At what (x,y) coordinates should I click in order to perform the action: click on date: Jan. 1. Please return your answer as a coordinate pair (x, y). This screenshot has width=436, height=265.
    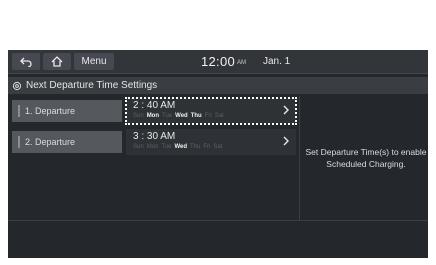
    Looking at the image, I should click on (277, 61).